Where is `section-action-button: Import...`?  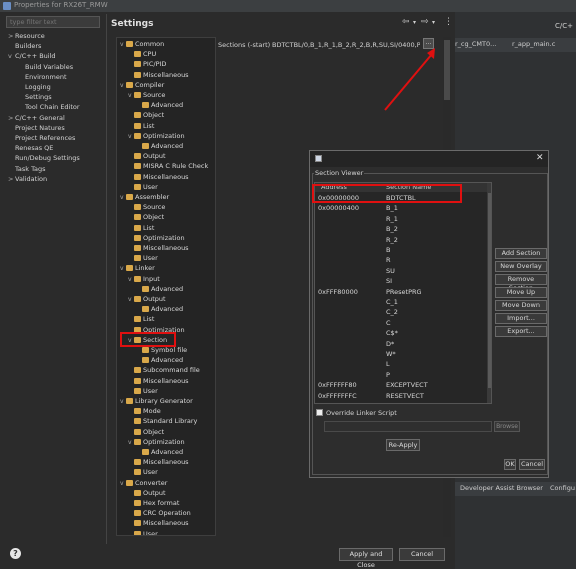
section-action-button: Import... is located at coordinates (521, 318).